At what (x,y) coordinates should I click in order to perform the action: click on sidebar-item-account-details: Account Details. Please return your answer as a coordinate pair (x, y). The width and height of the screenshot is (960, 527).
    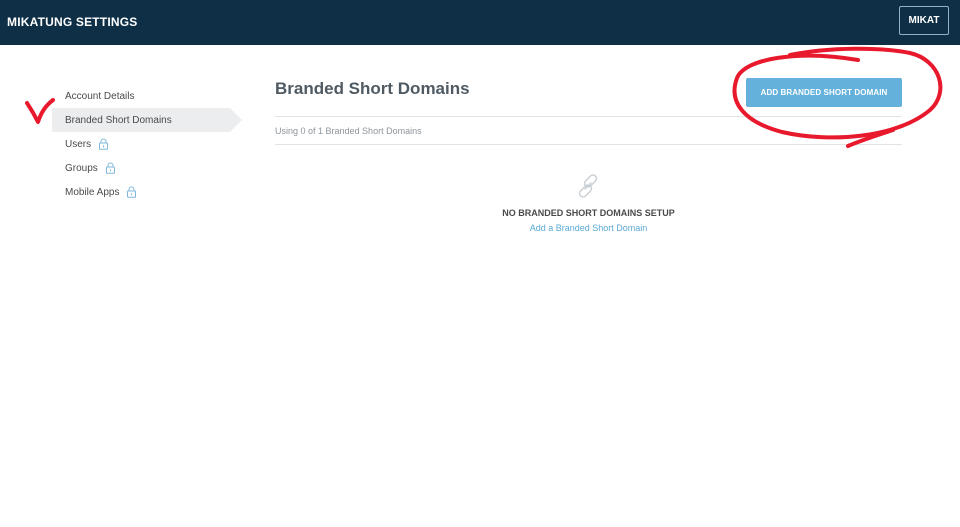
    Looking at the image, I should click on (152, 96).